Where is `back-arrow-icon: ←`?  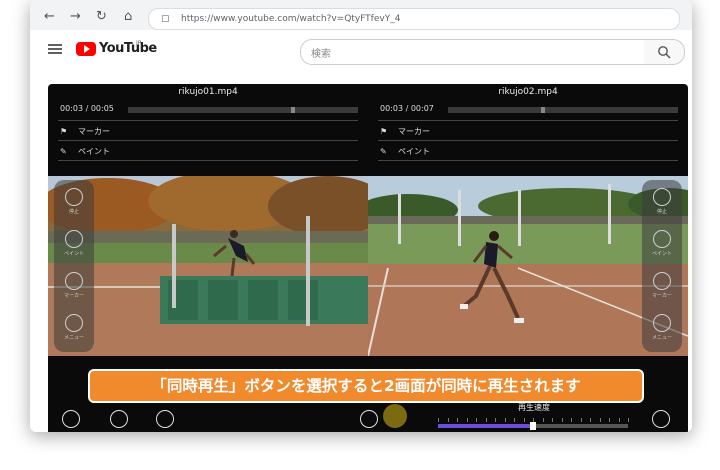
back-arrow-icon: ← is located at coordinates (49, 17).